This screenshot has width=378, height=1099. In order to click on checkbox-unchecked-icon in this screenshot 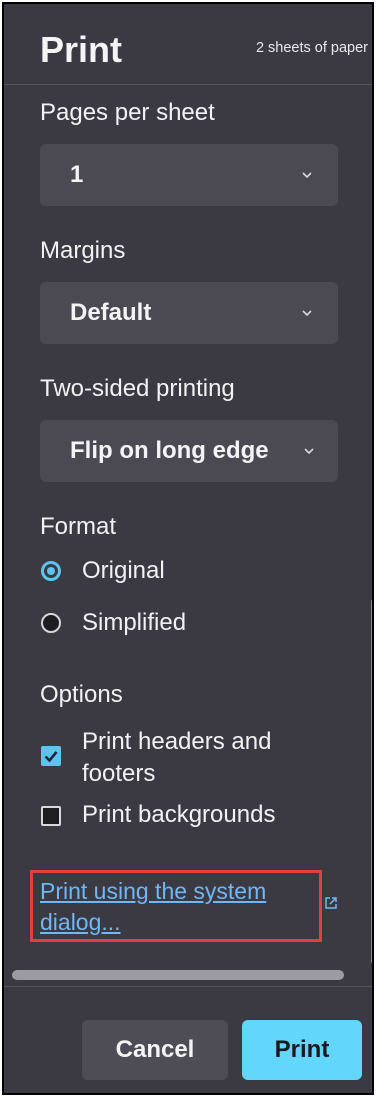, I will do `click(51, 816)`.